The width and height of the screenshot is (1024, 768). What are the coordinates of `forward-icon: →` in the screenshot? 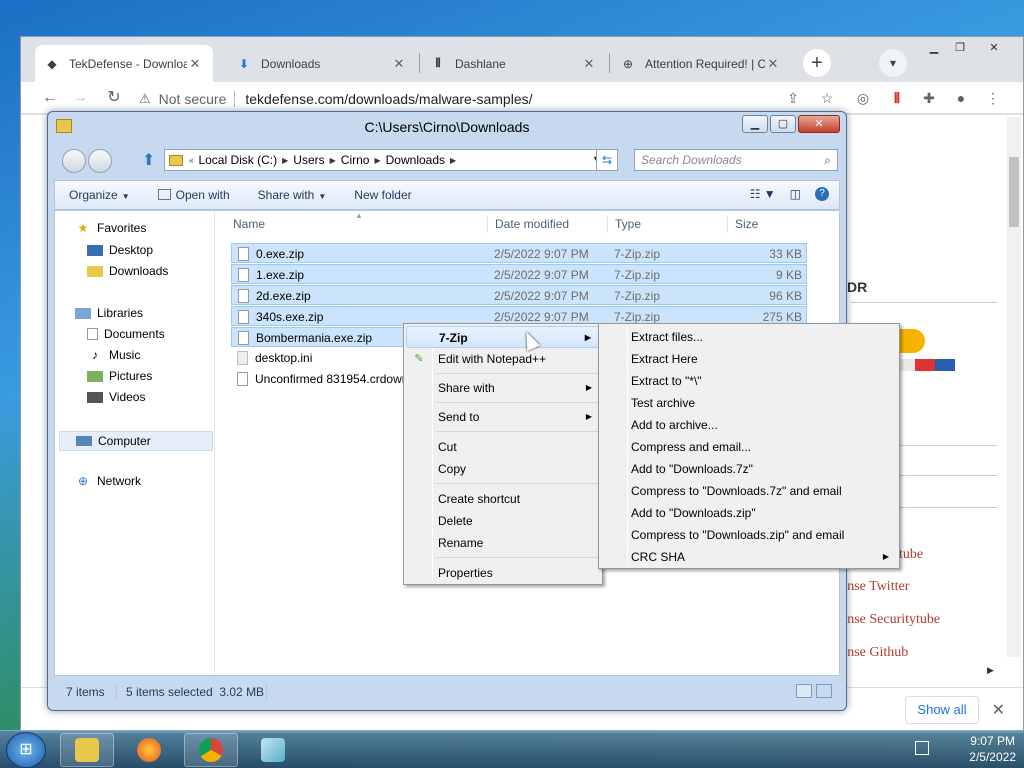 It's located at (80, 98).